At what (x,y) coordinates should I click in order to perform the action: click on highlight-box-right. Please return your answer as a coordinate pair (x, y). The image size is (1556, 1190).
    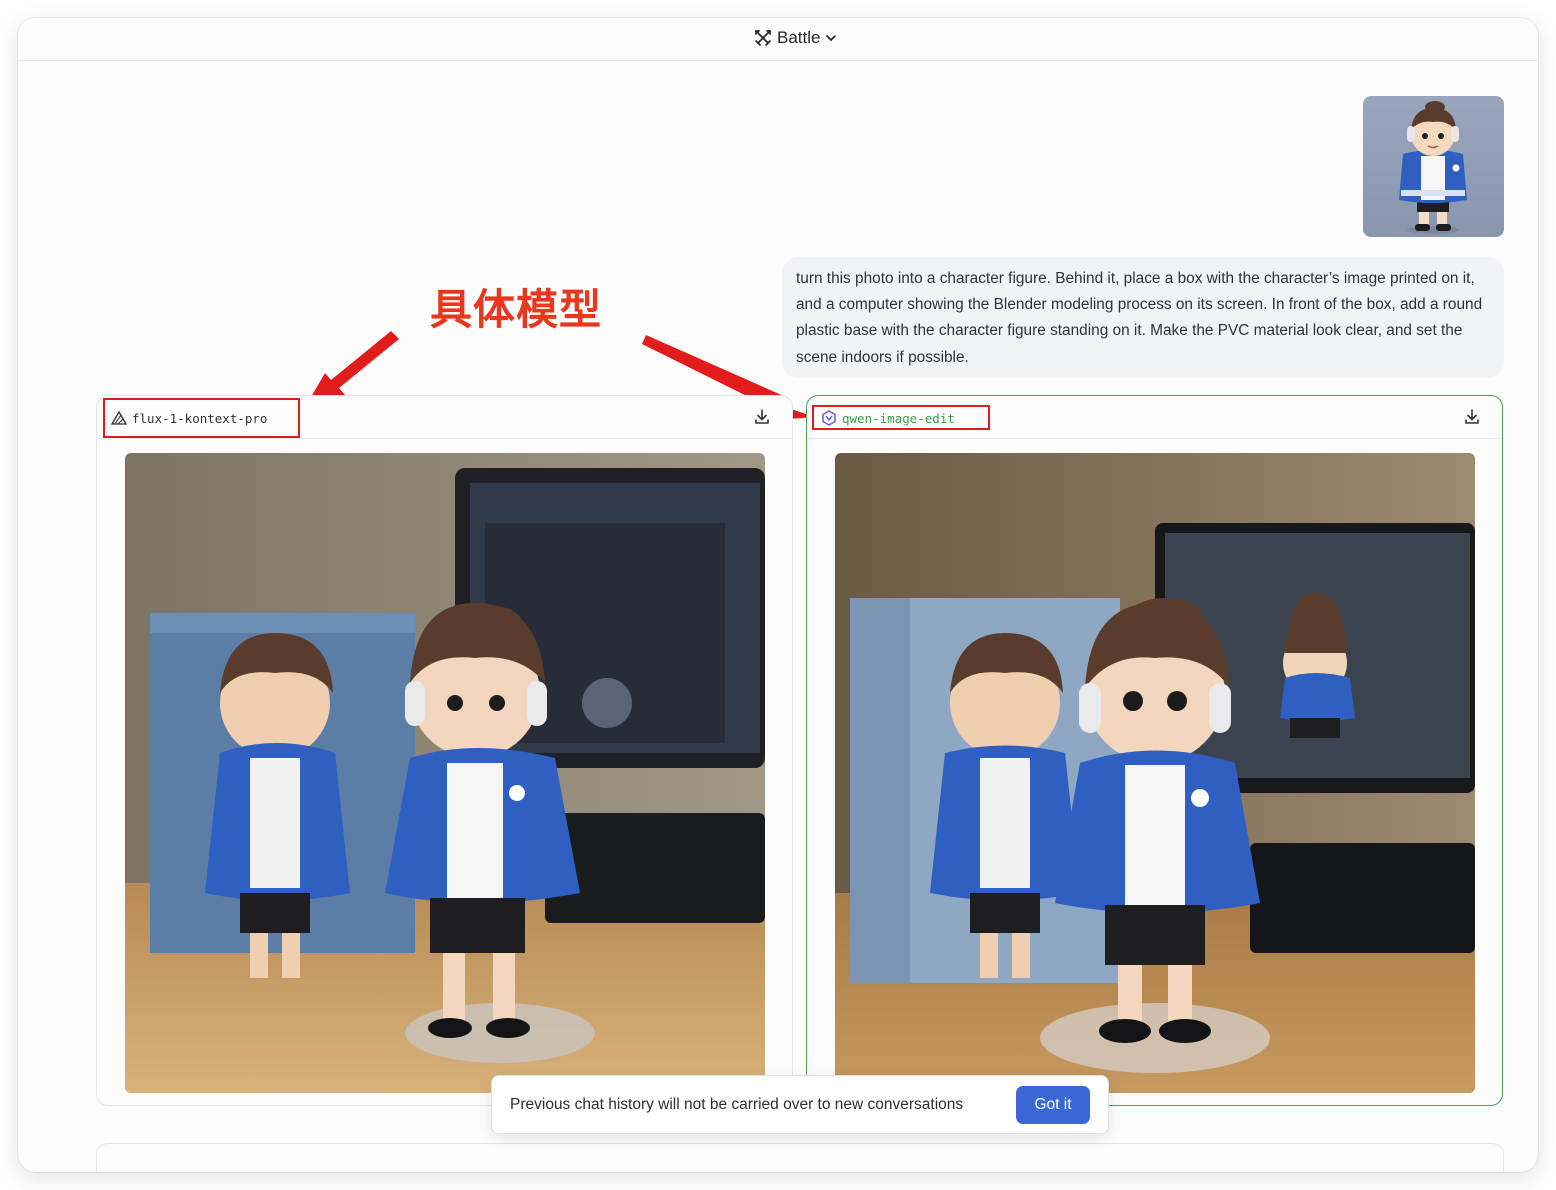
    Looking at the image, I should click on (901, 417).